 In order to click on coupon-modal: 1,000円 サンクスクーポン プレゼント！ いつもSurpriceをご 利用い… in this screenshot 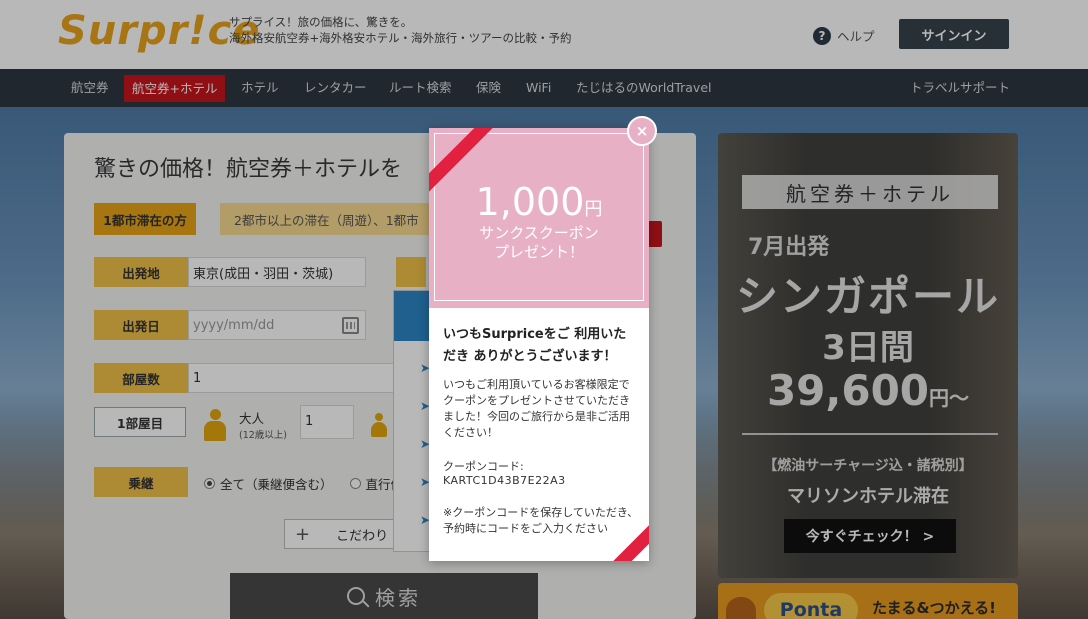, I will do `click(539, 344)`.